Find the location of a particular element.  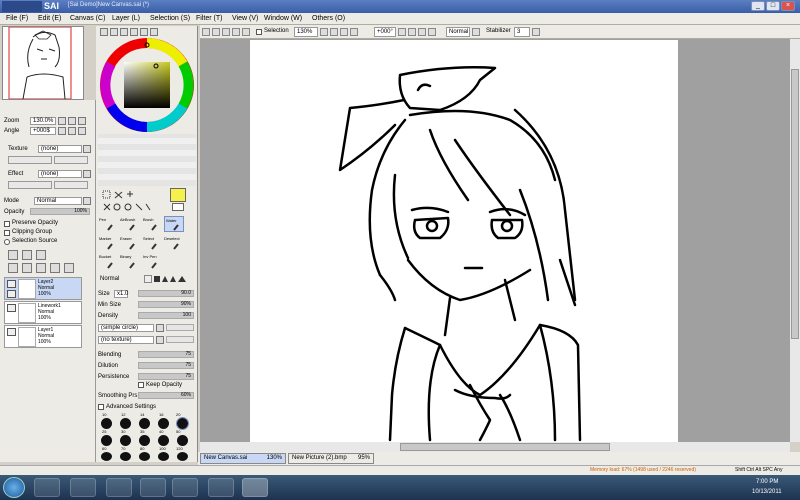

menu-filter: Filter (T) is located at coordinates (209, 18).